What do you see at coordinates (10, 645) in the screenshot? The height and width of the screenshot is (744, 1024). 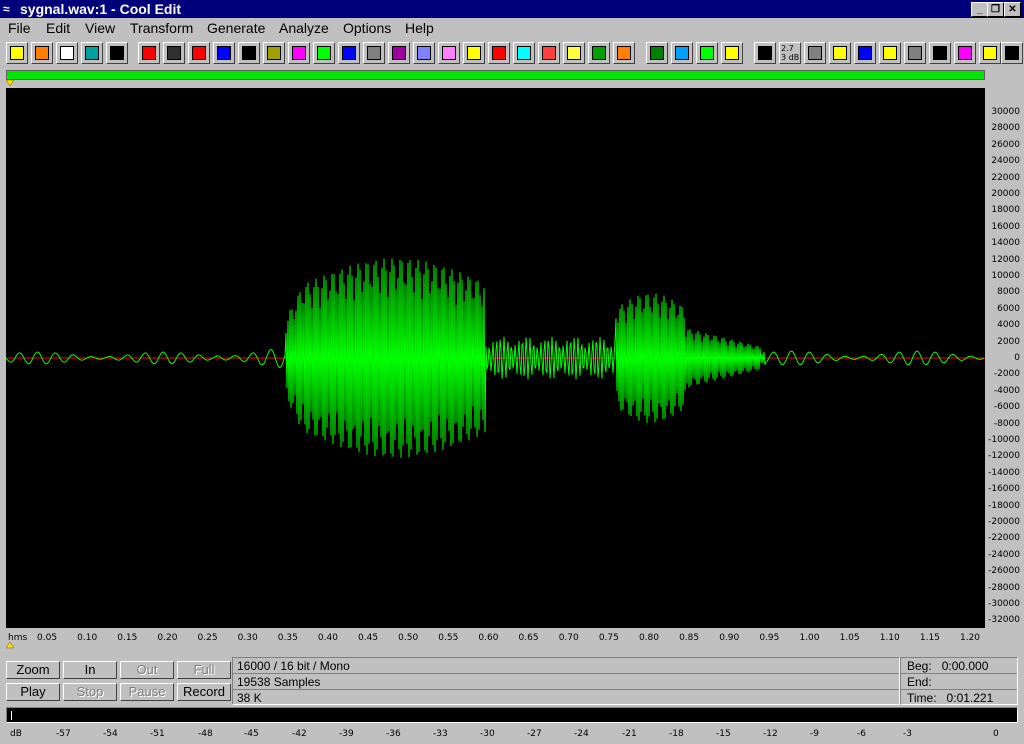 I see `end-marker-icon` at bounding box center [10, 645].